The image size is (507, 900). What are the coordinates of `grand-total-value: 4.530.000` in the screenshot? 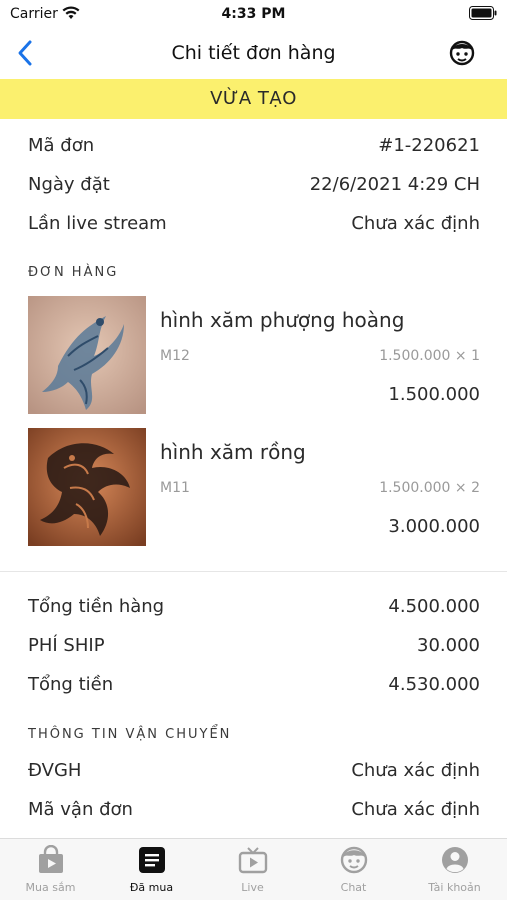 It's located at (434, 684).